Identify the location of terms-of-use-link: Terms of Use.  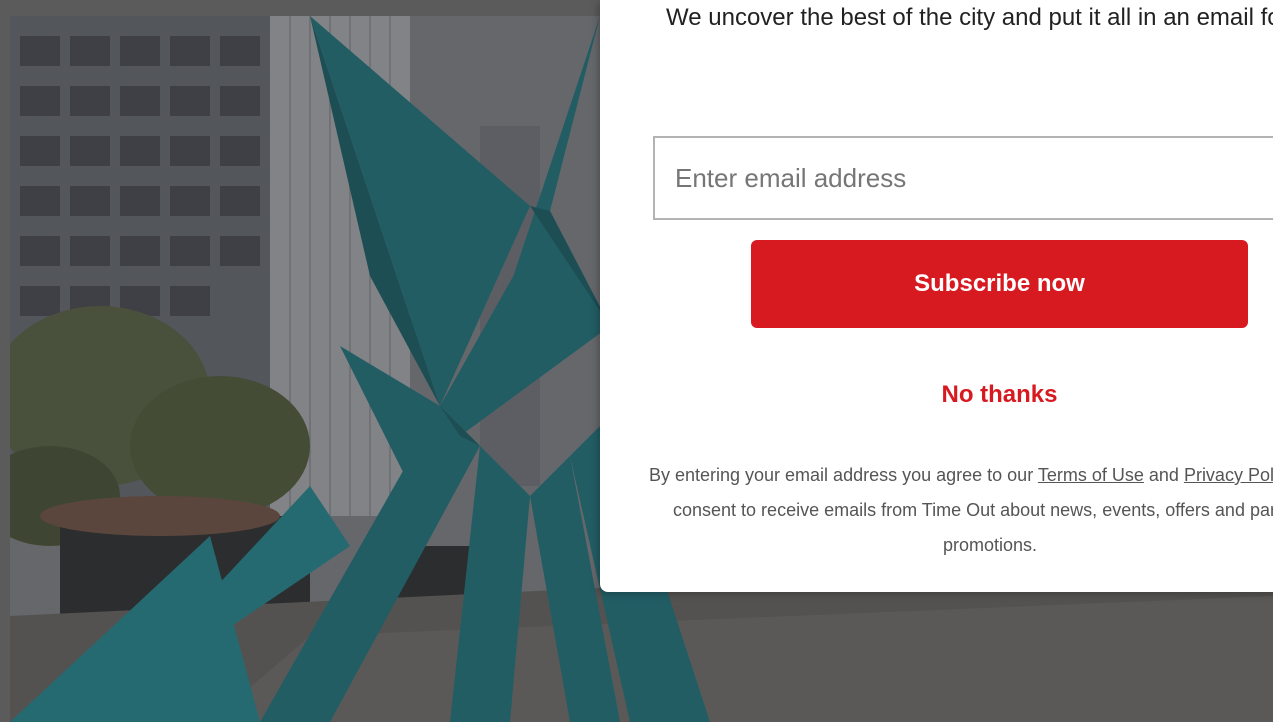
(1091, 475).